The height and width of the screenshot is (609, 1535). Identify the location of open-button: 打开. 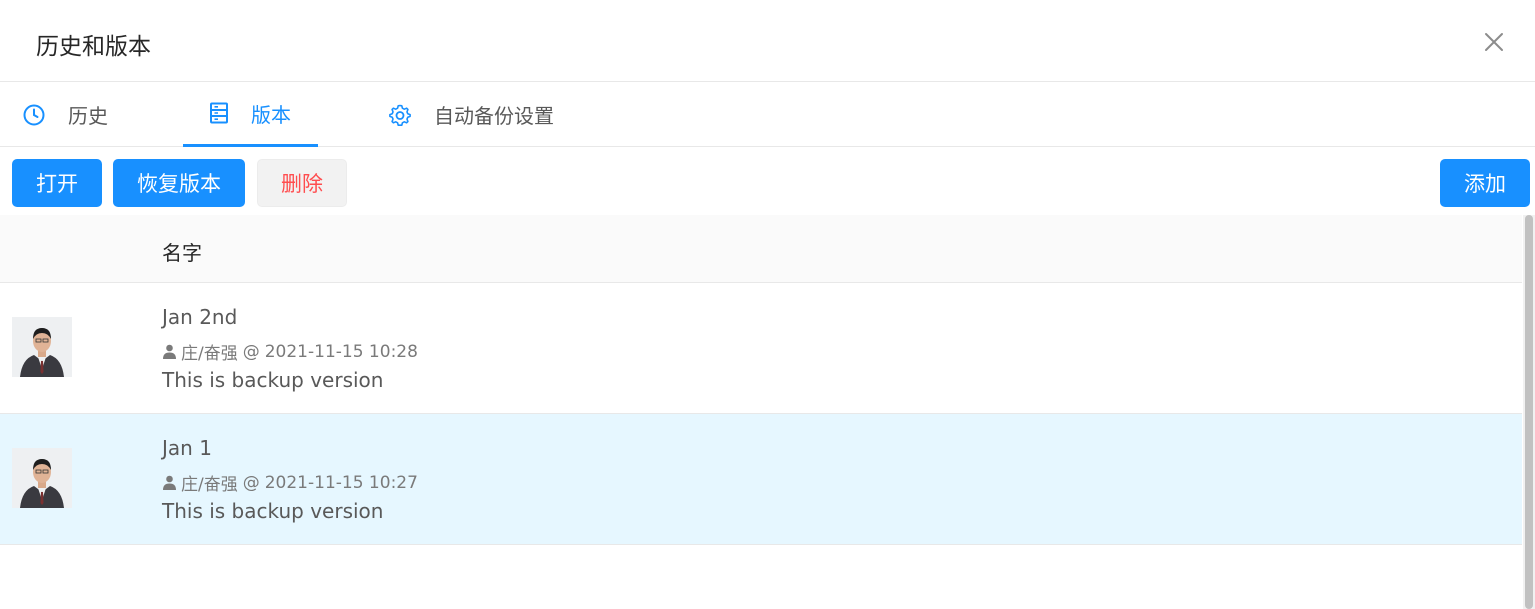
(57, 183).